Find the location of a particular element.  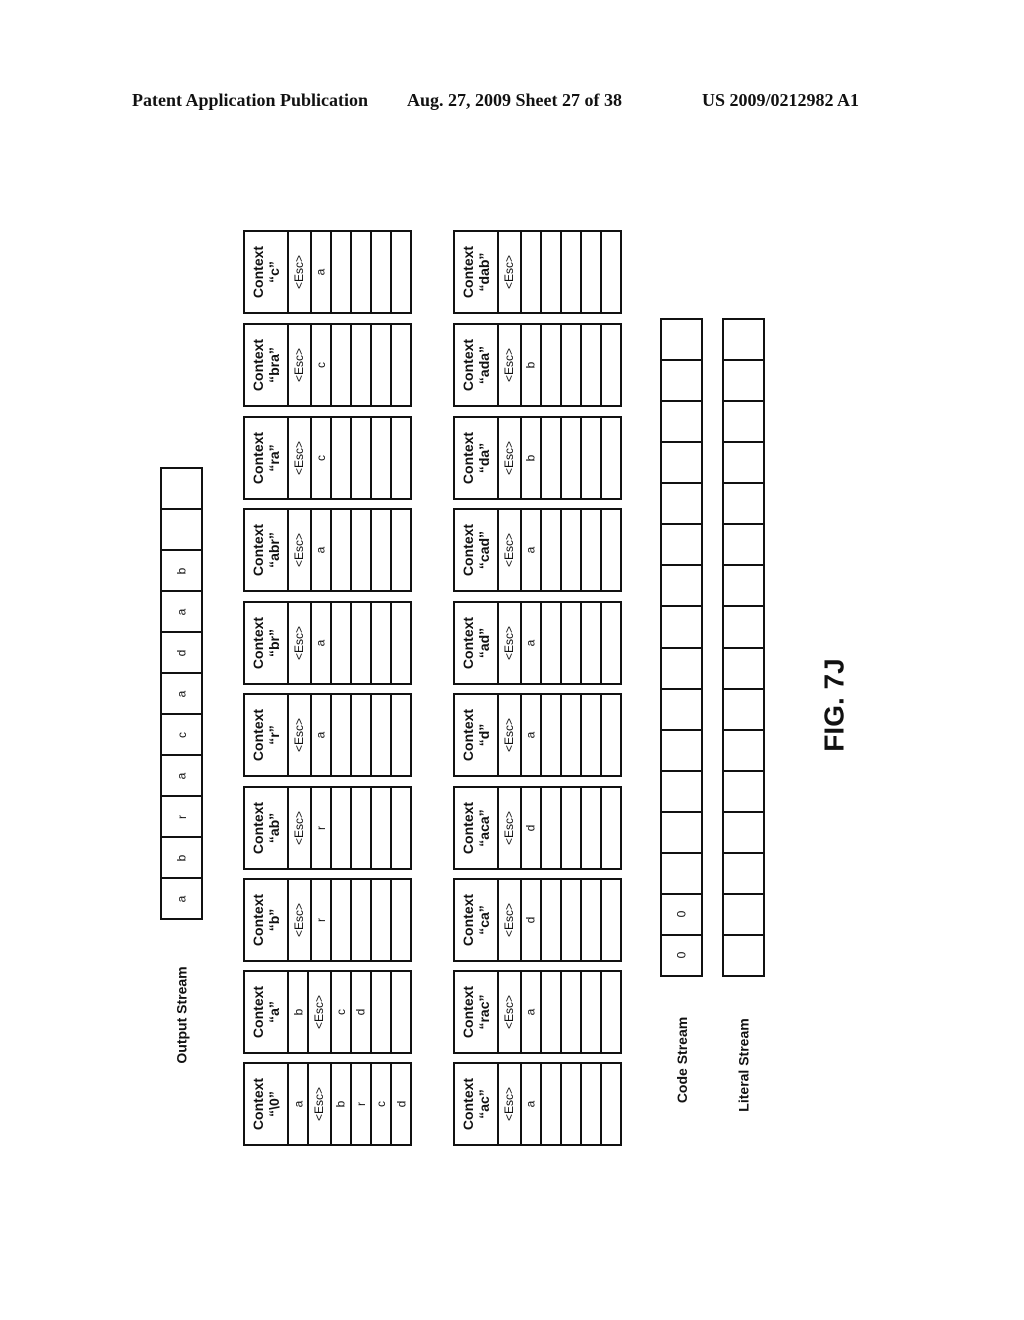

context-name: “a” is located at coordinates (274, 1012).